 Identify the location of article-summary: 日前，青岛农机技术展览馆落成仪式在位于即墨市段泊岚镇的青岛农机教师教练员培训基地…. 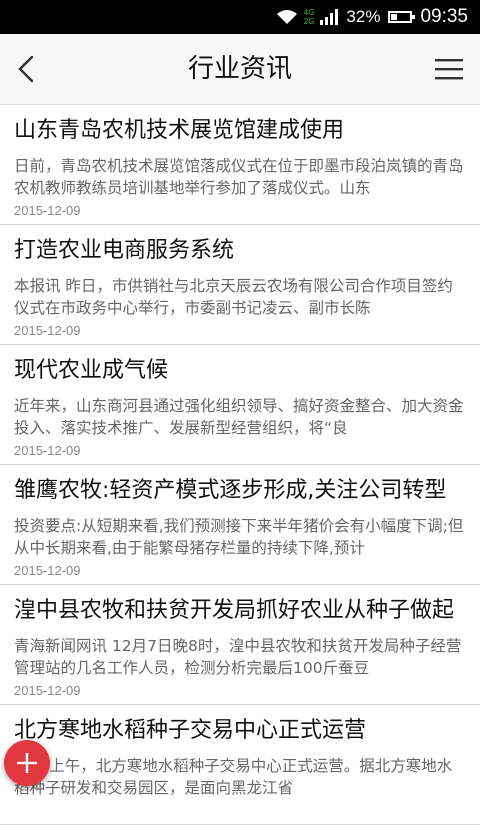
(239, 177).